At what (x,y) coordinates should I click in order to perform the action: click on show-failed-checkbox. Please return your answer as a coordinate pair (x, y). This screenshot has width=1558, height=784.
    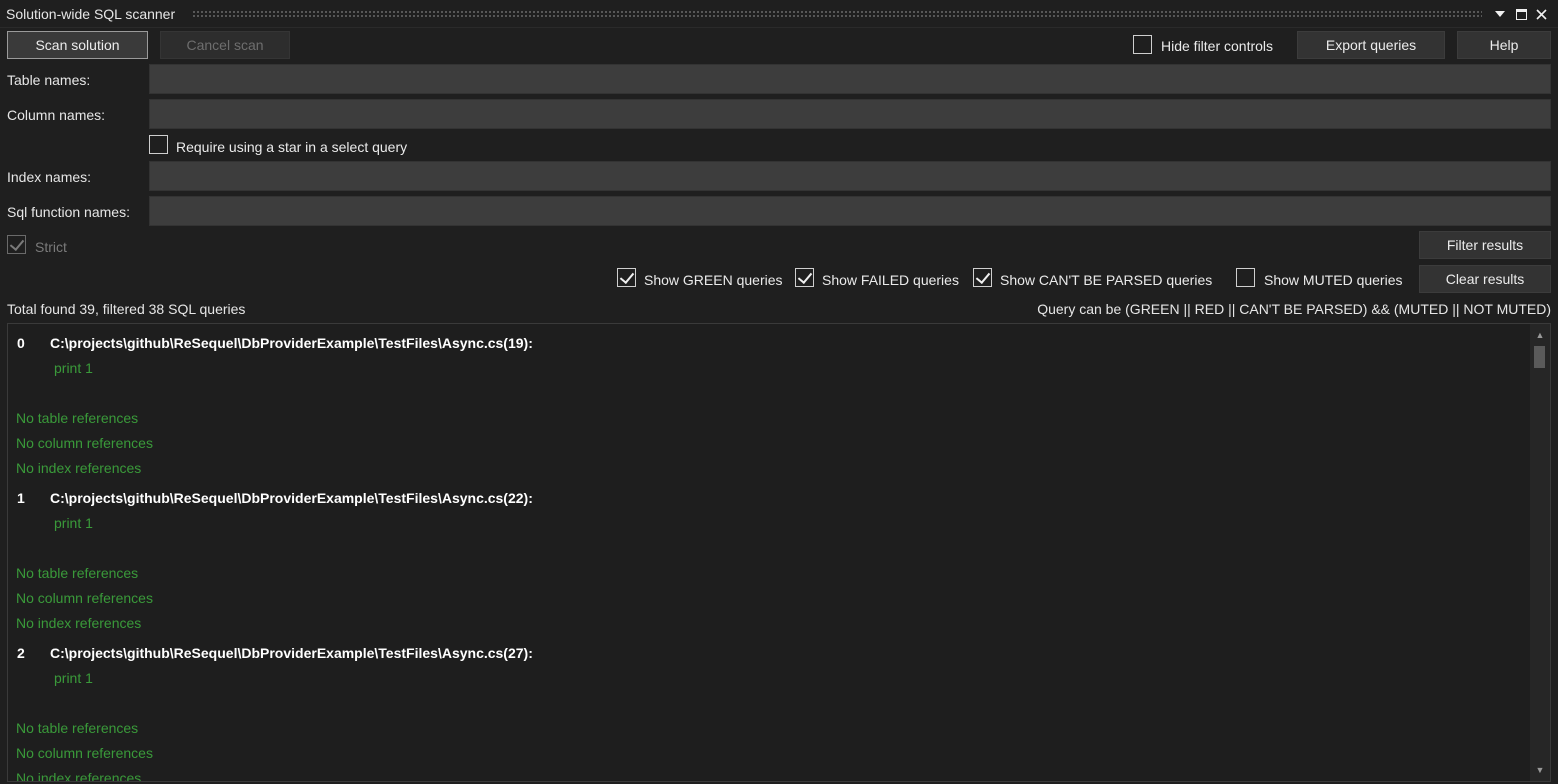
    Looking at the image, I should click on (804, 277).